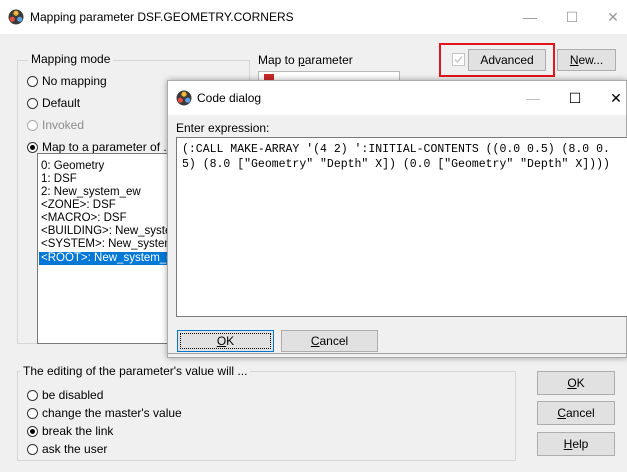 The width and height of the screenshot is (627, 472). I want to click on list-item: 0: Geometry, so click(72, 166).